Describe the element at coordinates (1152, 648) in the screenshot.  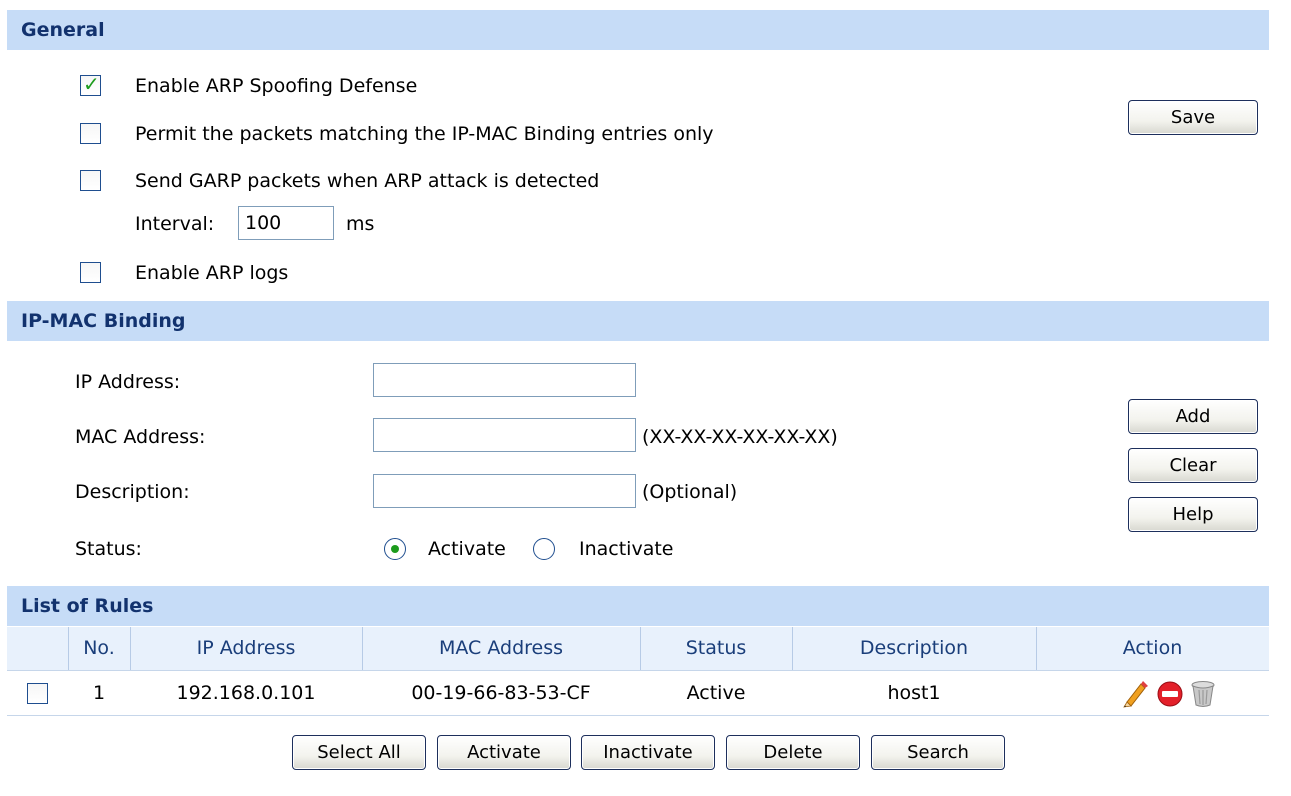
I see `column-header-action: Action` at that location.